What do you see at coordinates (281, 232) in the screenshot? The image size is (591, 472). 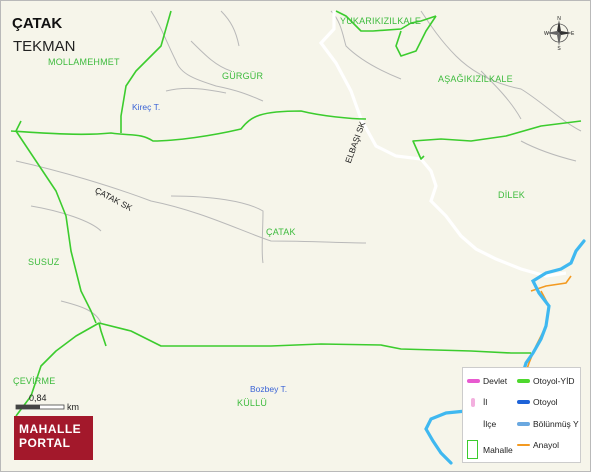 I see `place-label-catak: ÇATAK` at bounding box center [281, 232].